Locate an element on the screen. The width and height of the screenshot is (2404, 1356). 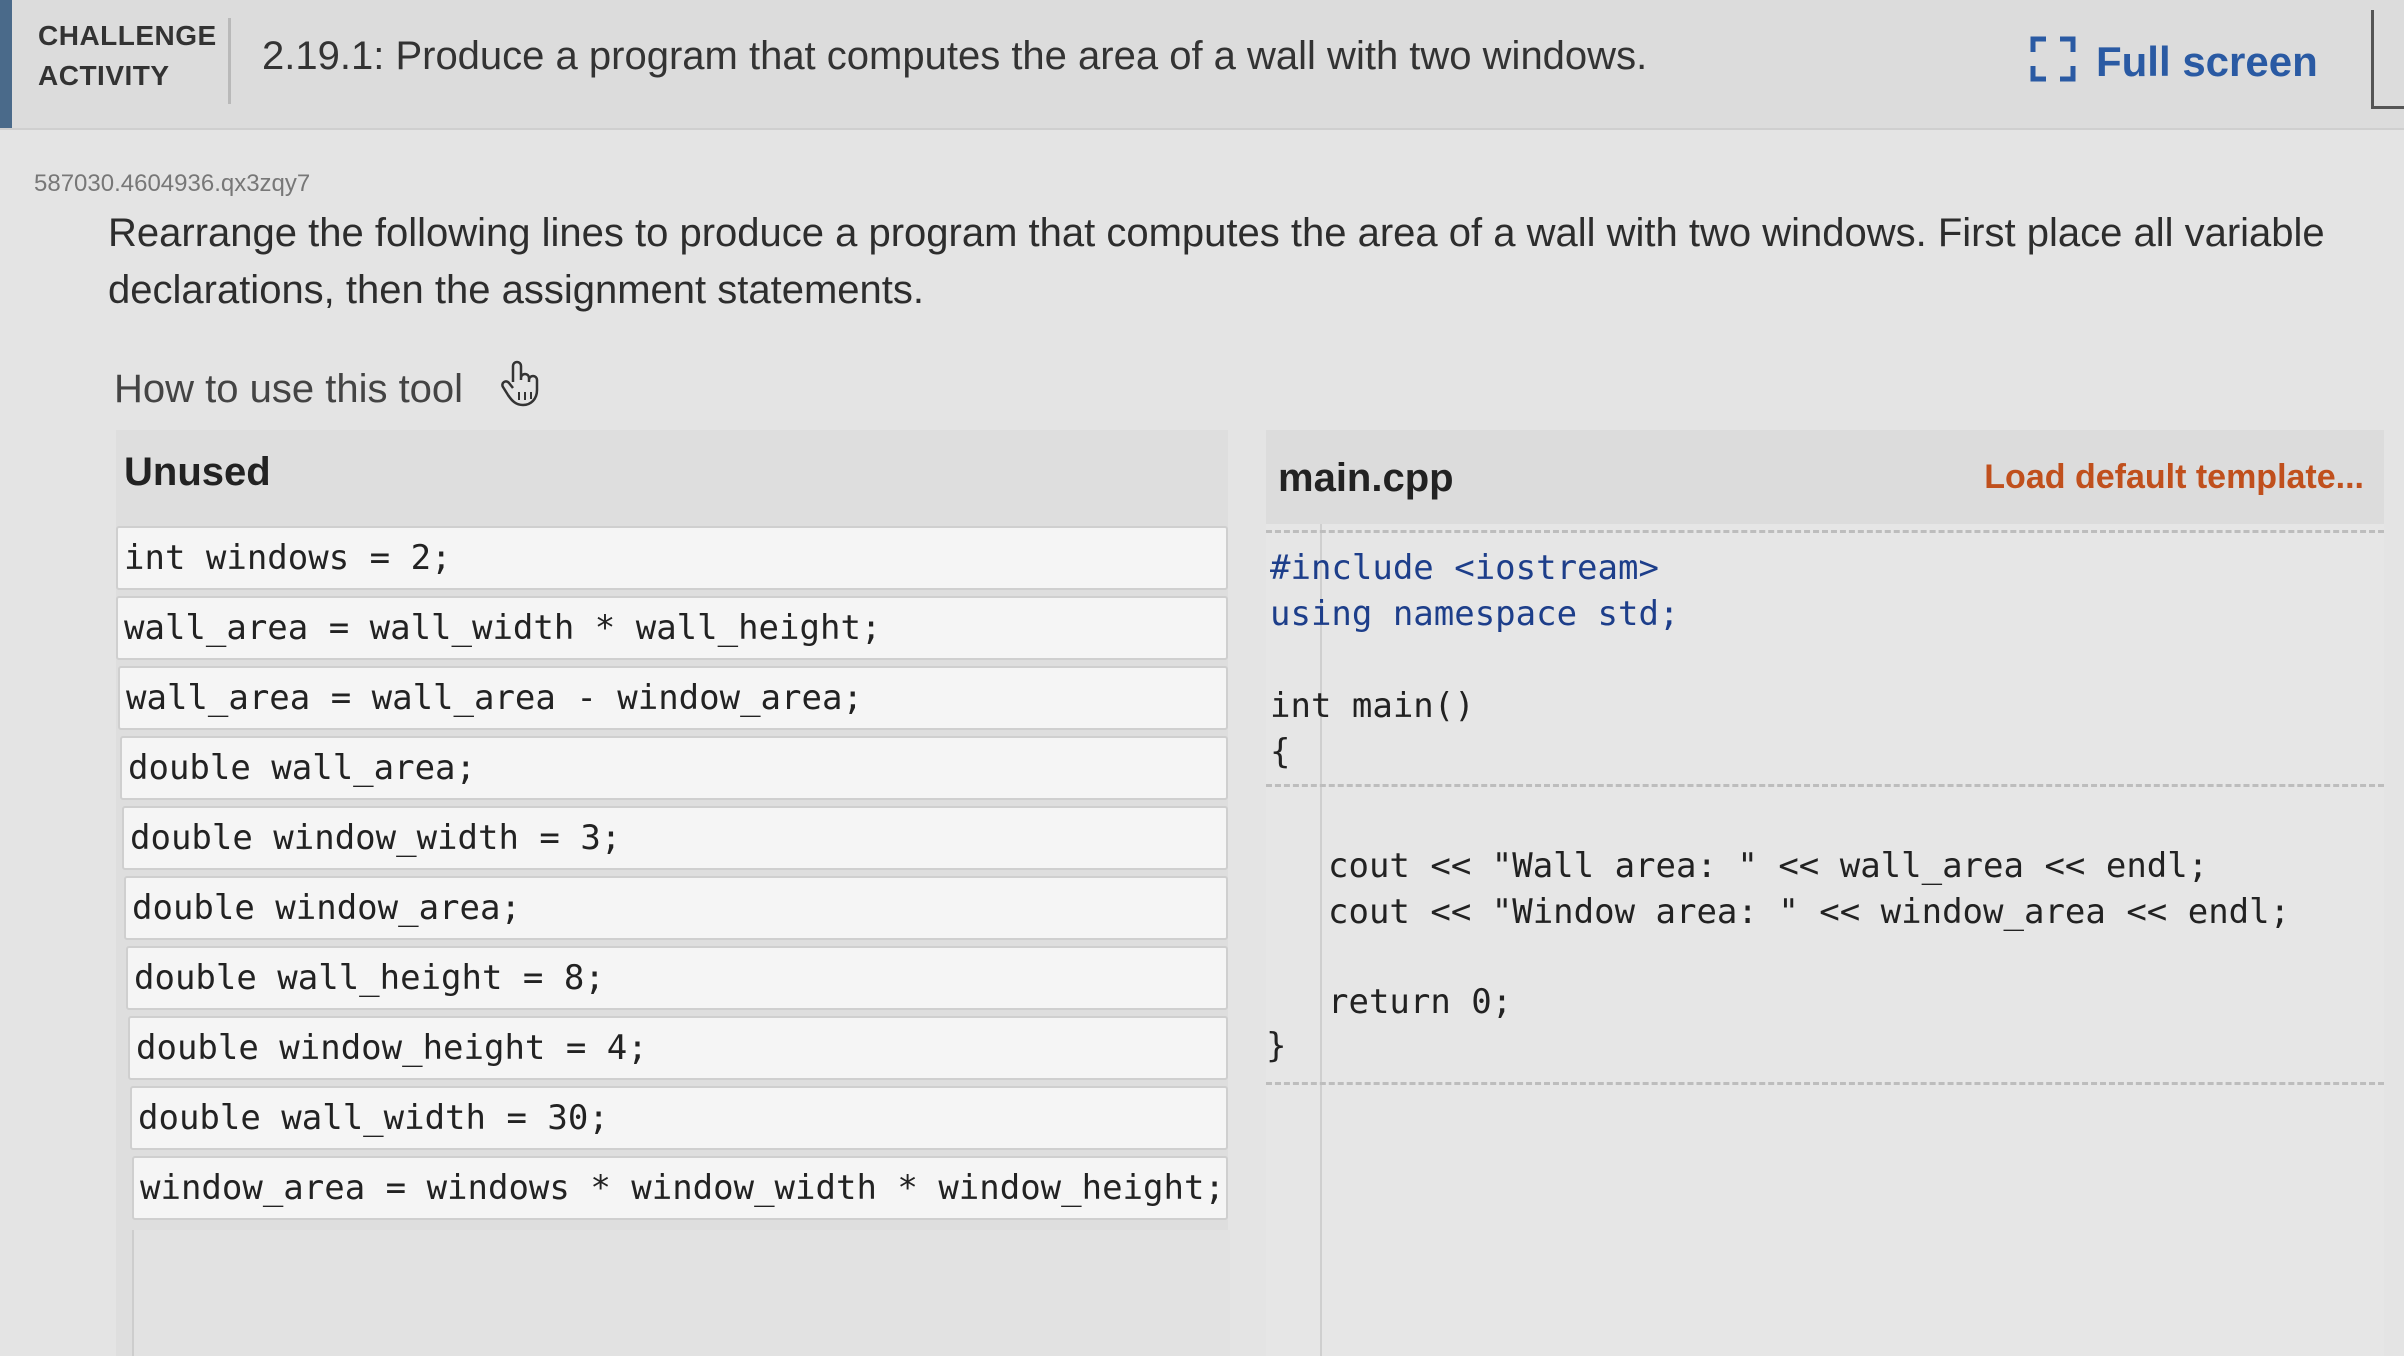
code-tile: double window_width = 3; is located at coordinates (675, 838).